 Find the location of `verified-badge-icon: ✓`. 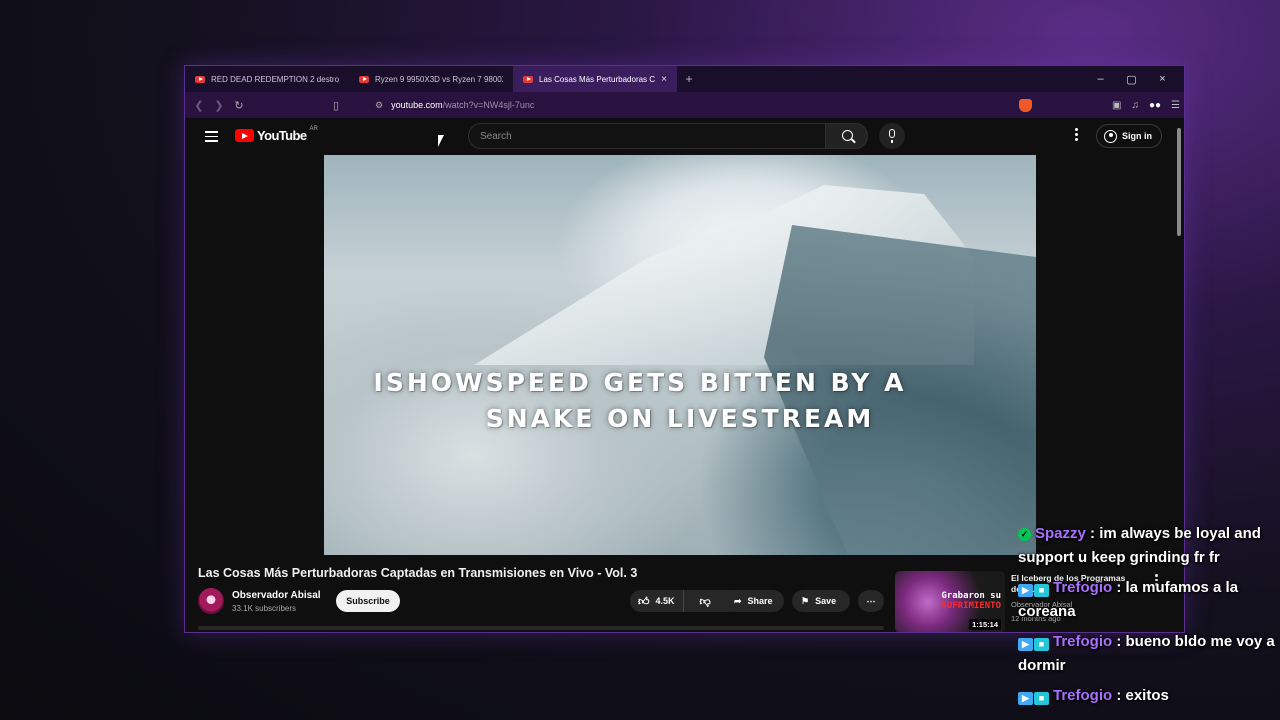

verified-badge-icon: ✓ is located at coordinates (1024, 534).